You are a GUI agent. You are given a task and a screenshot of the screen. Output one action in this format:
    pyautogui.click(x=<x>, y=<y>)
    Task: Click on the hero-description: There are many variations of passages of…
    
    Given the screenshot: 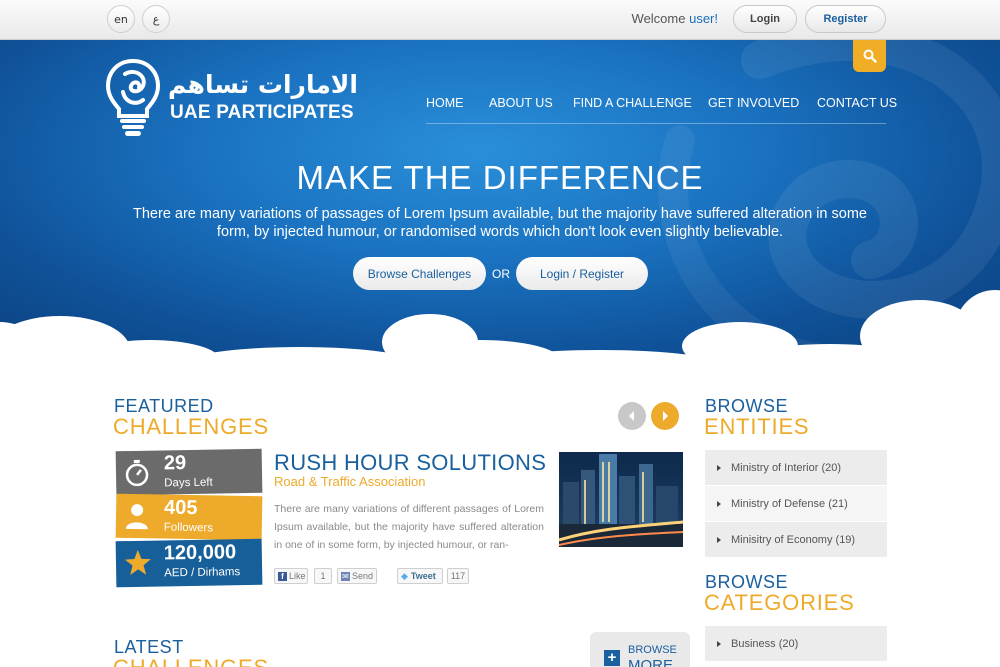 What is the action you would take?
    pyautogui.click(x=500, y=223)
    